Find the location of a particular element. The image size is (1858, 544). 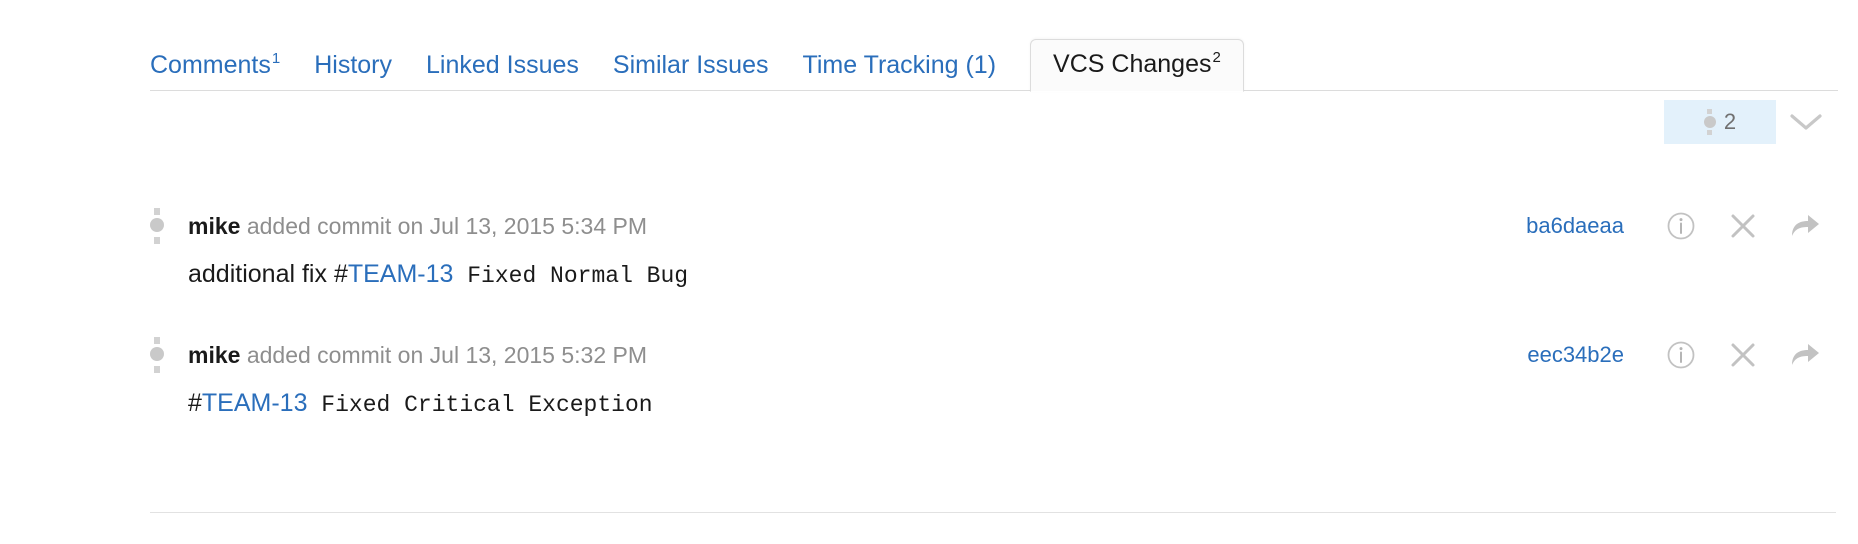

tab-time-tracking: Time Tracking (1) is located at coordinates (899, 71).